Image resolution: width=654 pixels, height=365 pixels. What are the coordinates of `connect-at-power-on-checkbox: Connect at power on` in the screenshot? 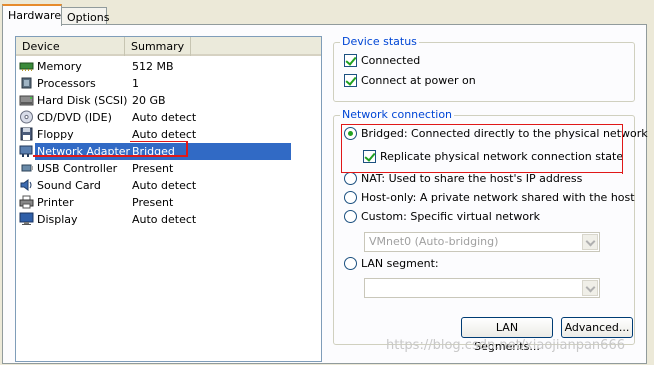 It's located at (424, 81).